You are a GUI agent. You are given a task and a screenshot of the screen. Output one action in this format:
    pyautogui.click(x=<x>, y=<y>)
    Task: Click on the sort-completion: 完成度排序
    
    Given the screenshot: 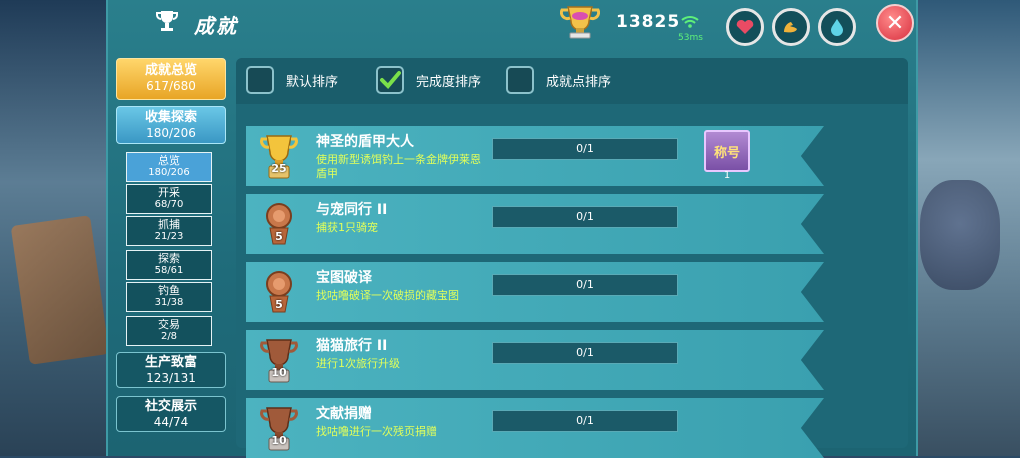 What is the action you would take?
    pyautogui.click(x=428, y=80)
    